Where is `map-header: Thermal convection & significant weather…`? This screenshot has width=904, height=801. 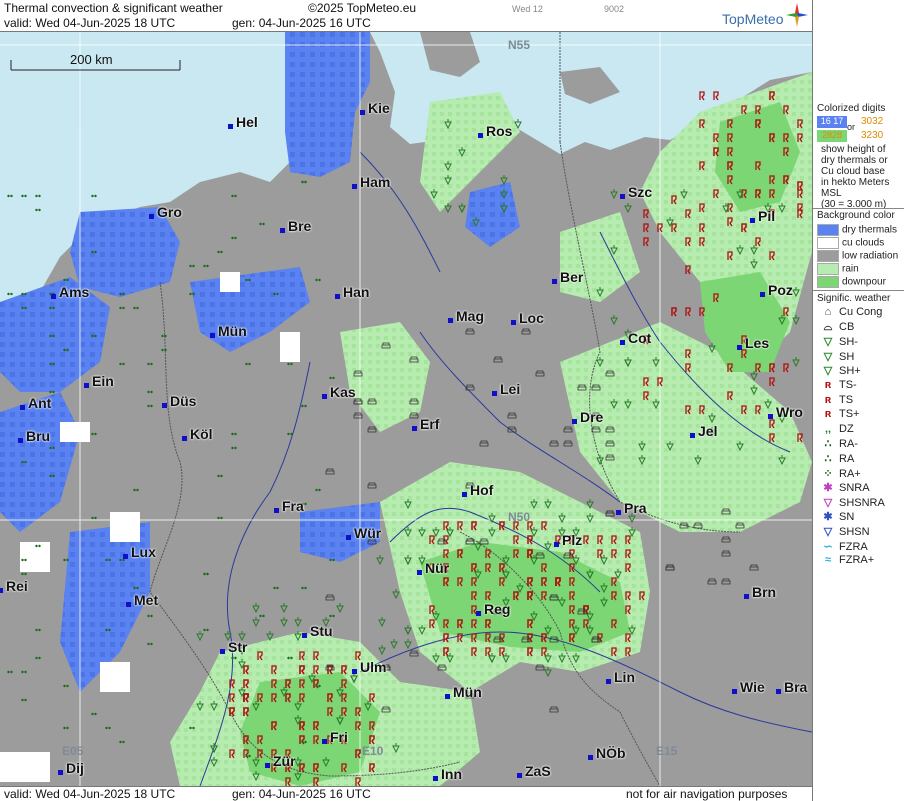
map-header: Thermal convection & significant weather… is located at coordinates (406, 16).